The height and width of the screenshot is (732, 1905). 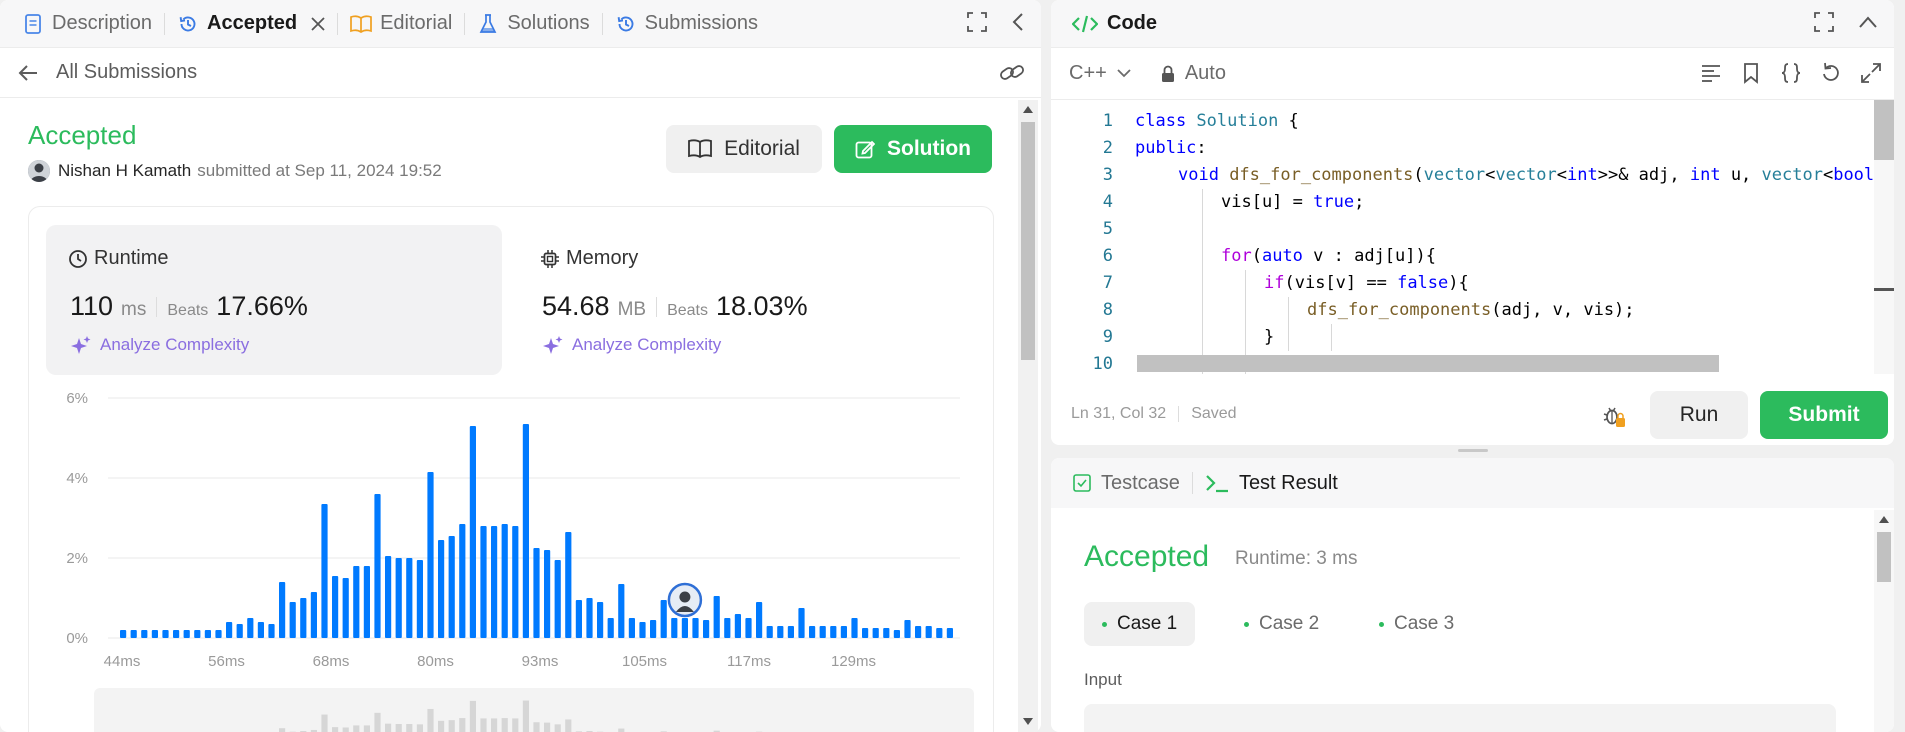 What do you see at coordinates (1147, 623) in the screenshot?
I see `case-1-label: Case 1` at bounding box center [1147, 623].